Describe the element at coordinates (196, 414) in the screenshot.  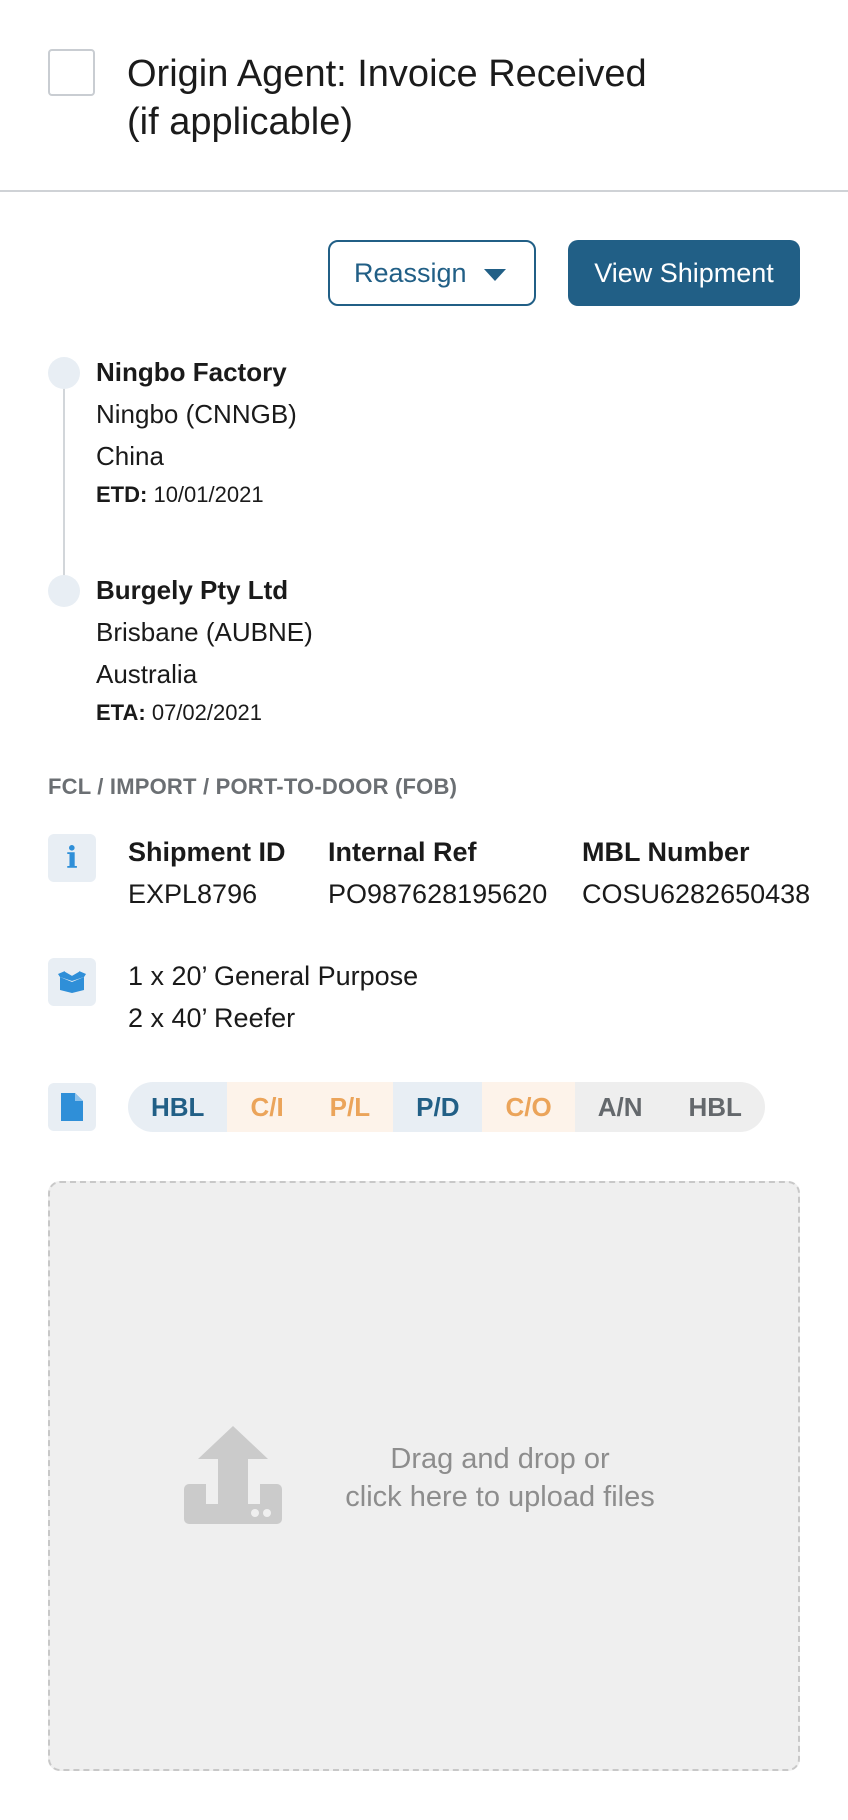
I see `origin-port: Ningbo (CNNGB)` at that location.